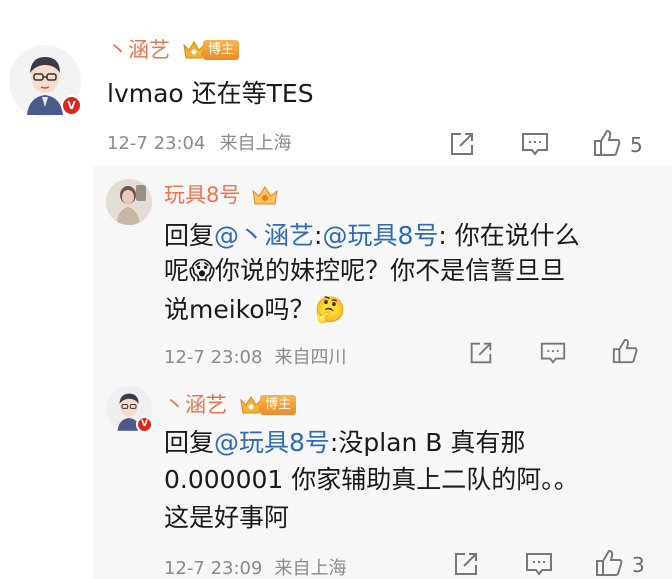  I want to click on reply-text-line3: 这是好事阿, so click(227, 517).